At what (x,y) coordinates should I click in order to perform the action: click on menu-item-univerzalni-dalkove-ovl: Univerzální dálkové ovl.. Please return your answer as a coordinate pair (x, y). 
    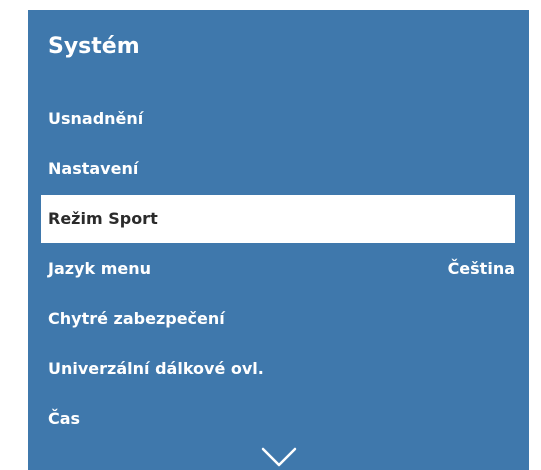
    Looking at the image, I should click on (278, 369).